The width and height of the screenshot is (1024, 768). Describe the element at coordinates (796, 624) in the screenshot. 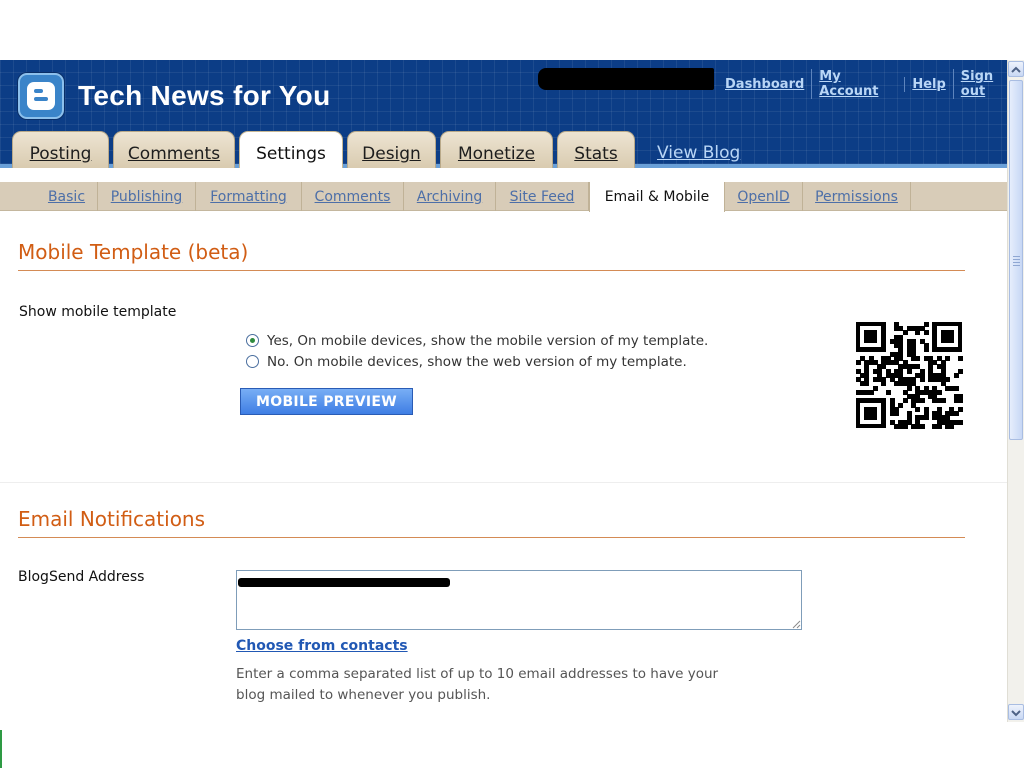

I see `resize-grip-icon` at that location.